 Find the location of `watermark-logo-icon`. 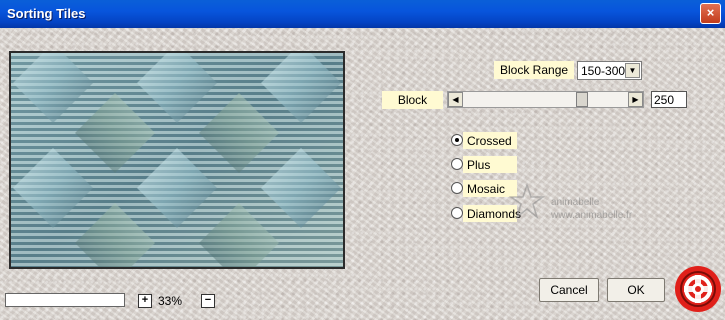

watermark-logo-icon is located at coordinates (527, 201).